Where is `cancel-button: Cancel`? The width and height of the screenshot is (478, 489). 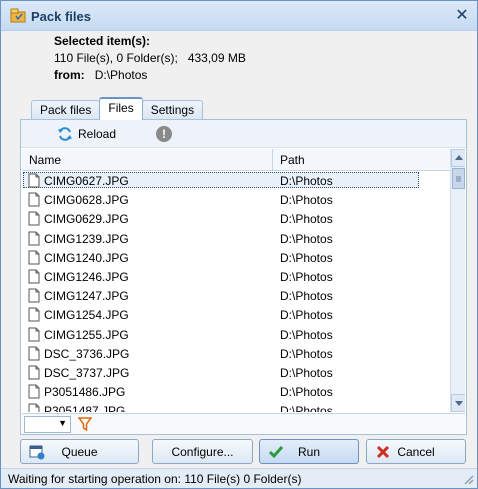
cancel-button: Cancel is located at coordinates (416, 451).